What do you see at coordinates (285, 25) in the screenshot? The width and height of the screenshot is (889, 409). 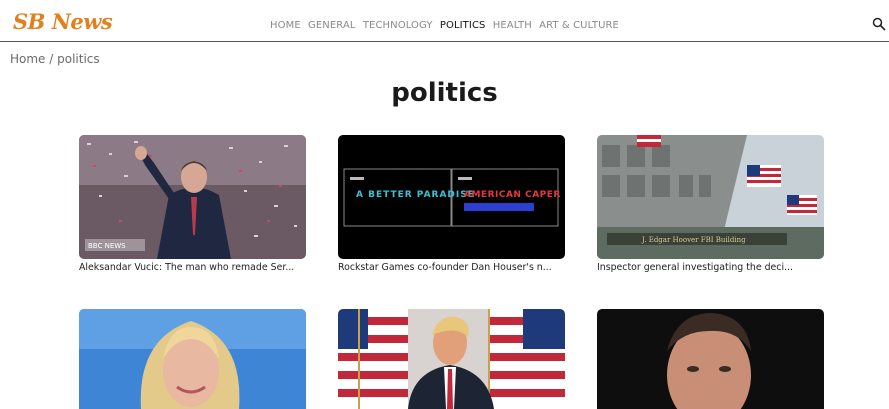 I see `nav-item-home: HOME` at bounding box center [285, 25].